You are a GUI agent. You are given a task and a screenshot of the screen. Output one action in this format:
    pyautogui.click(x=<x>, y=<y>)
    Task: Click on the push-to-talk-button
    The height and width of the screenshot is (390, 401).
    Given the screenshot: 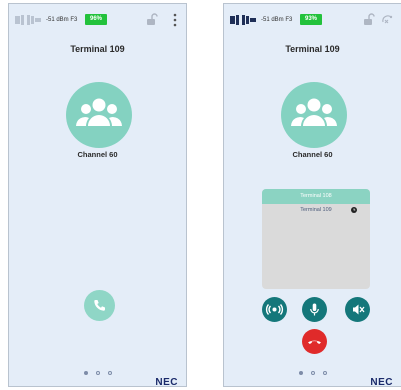 What is the action you would take?
    pyautogui.click(x=274, y=309)
    